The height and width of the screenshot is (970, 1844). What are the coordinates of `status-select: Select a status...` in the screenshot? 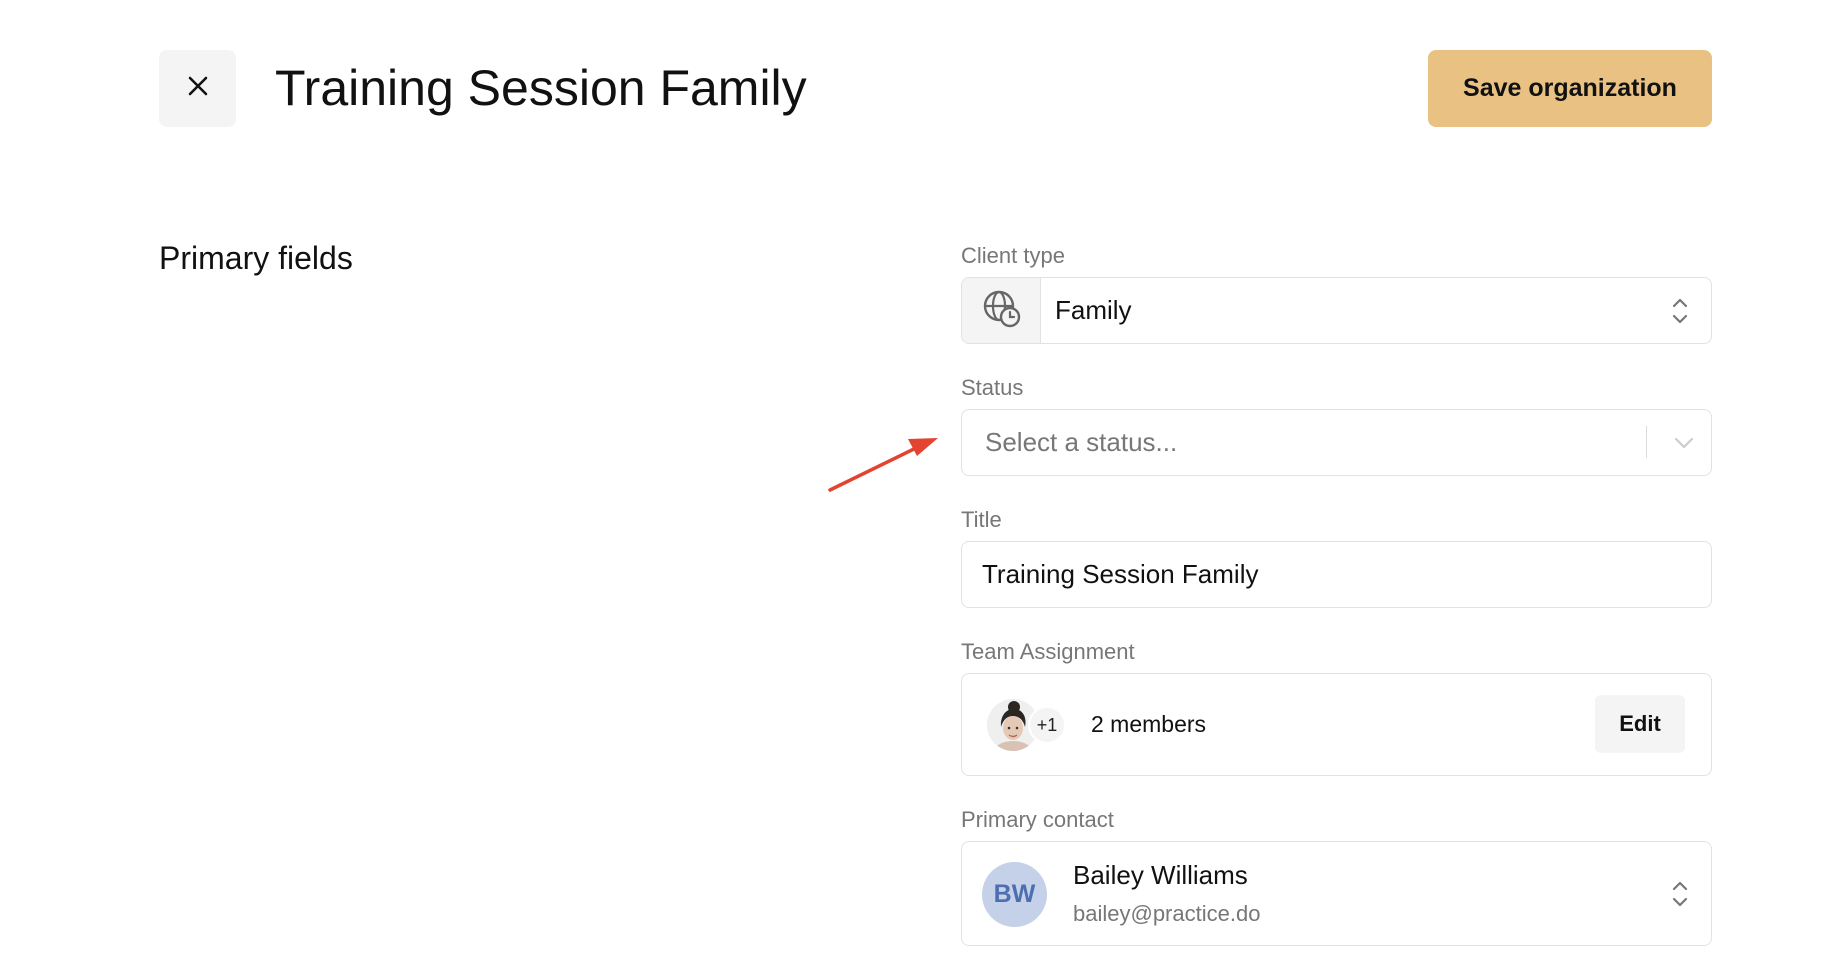 It's located at (1336, 442).